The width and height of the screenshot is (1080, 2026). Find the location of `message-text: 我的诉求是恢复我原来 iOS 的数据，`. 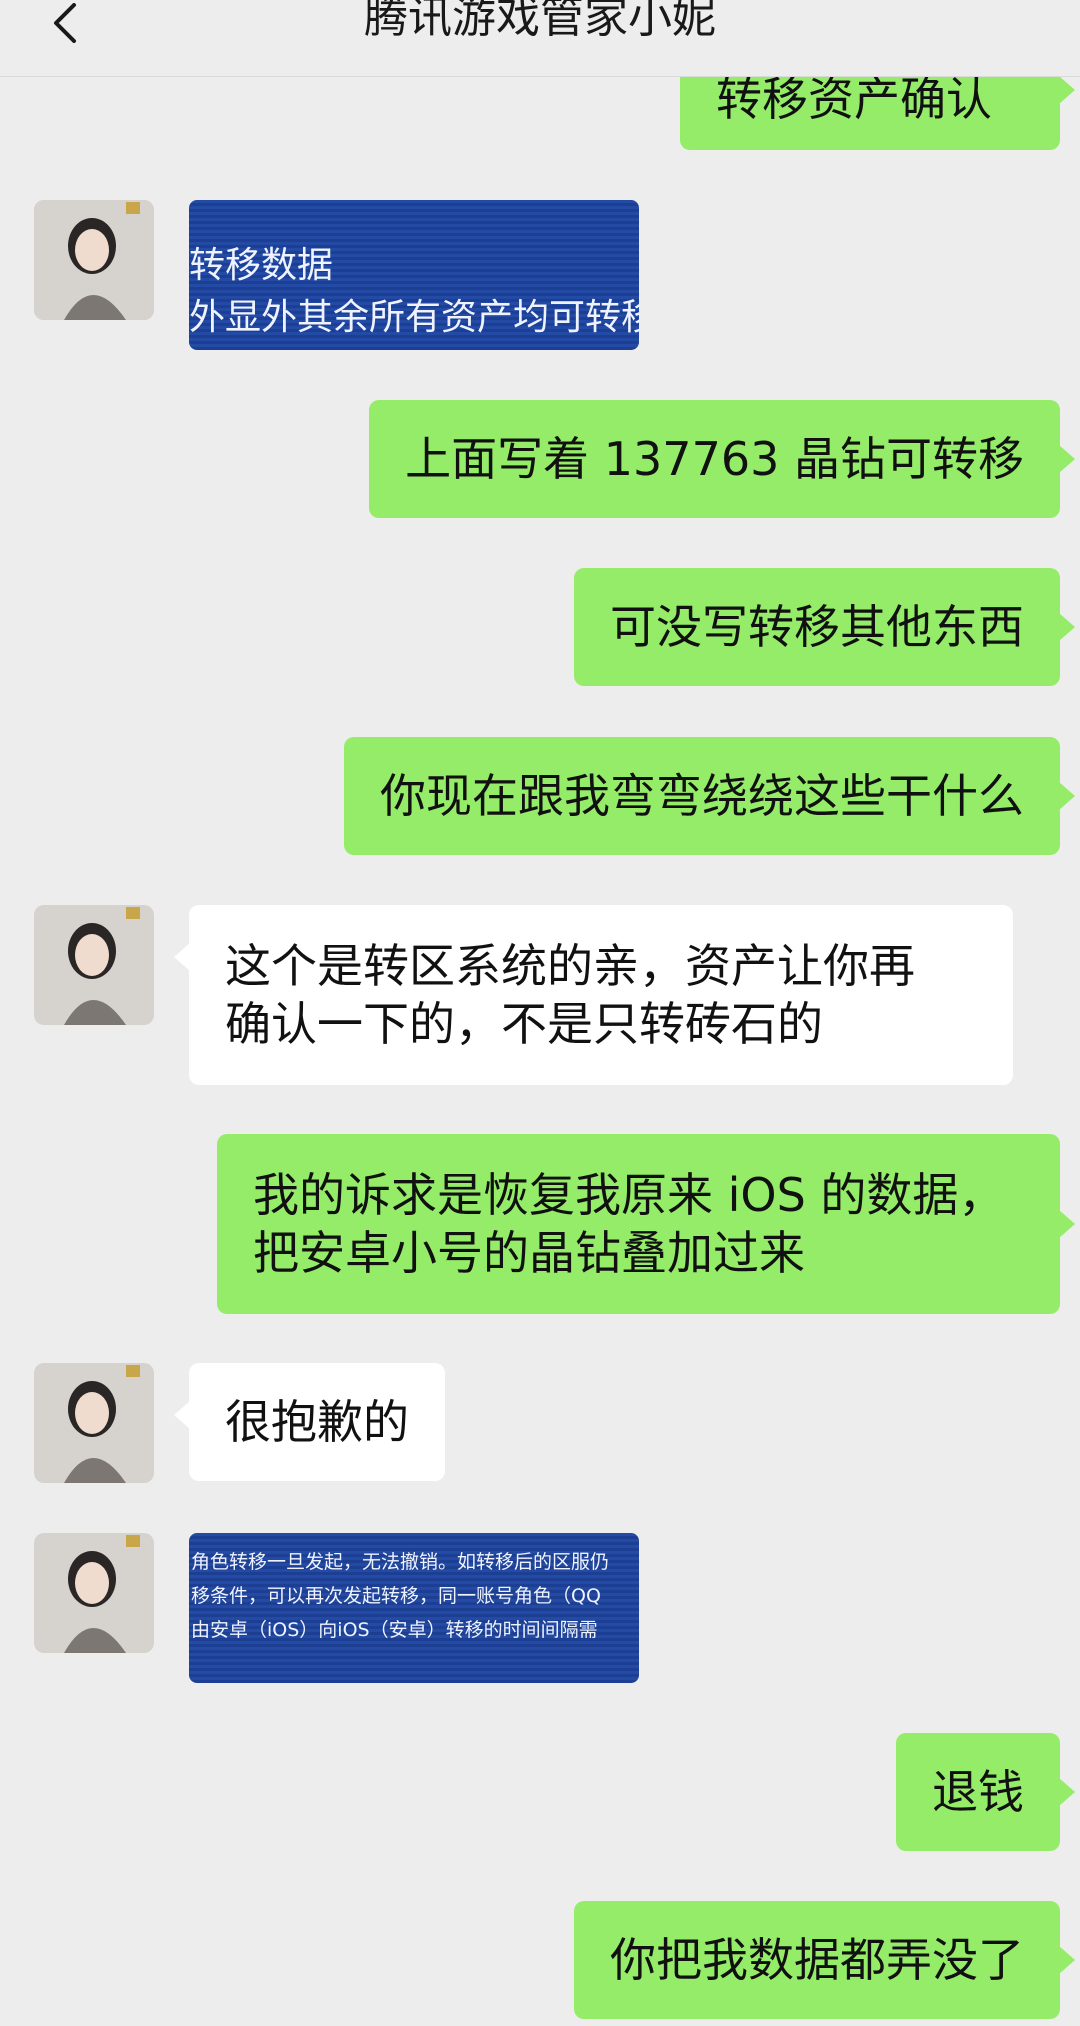

message-text: 我的诉求是恢复我原来 iOS 的数据， is located at coordinates (629, 1195).